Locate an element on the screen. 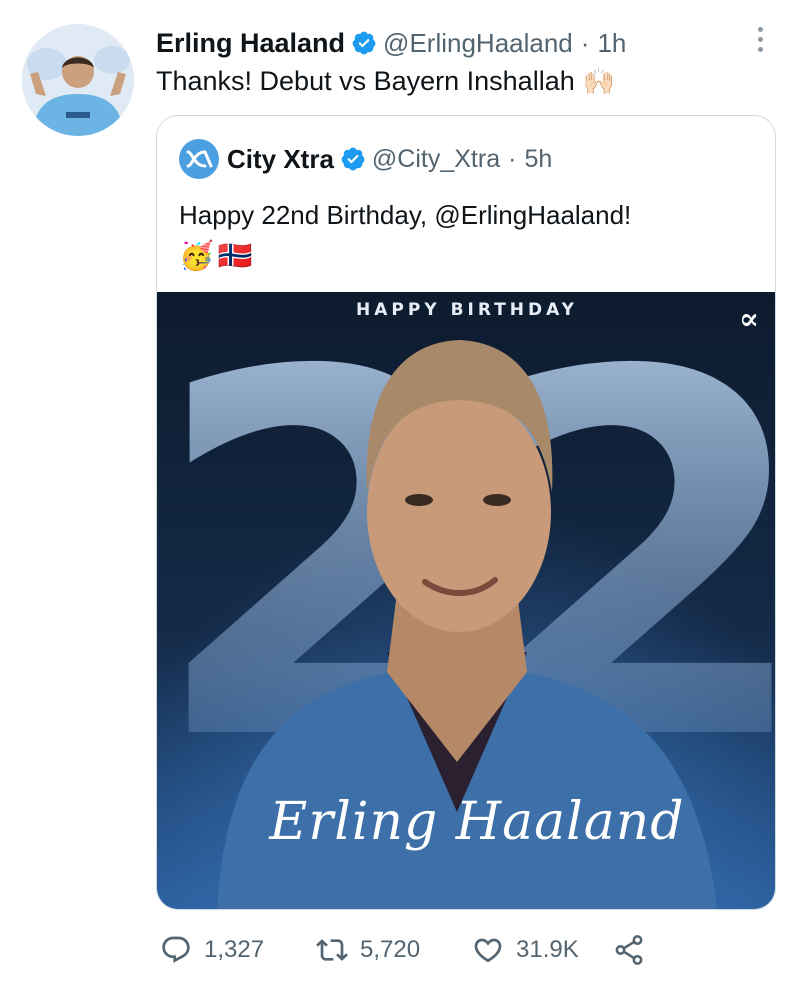 The width and height of the screenshot is (800, 999). like-count: 31.9K is located at coordinates (547, 949).